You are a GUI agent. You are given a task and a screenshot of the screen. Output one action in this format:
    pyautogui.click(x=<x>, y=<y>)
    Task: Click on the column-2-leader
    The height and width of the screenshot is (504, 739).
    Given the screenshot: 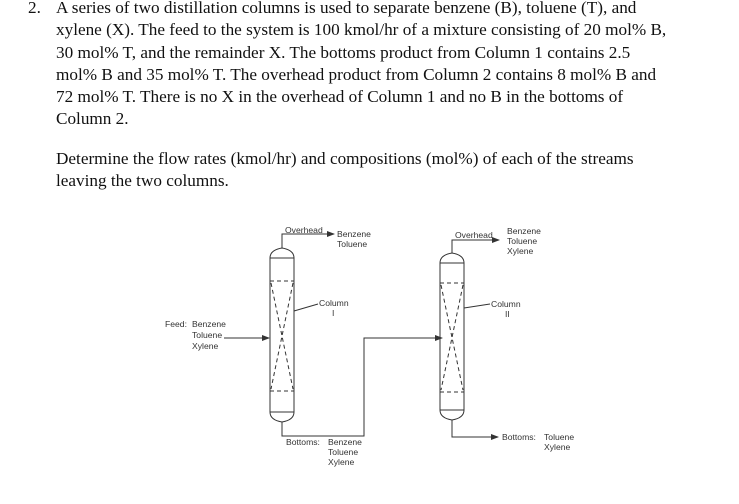 What is the action you would take?
    pyautogui.click(x=477, y=306)
    